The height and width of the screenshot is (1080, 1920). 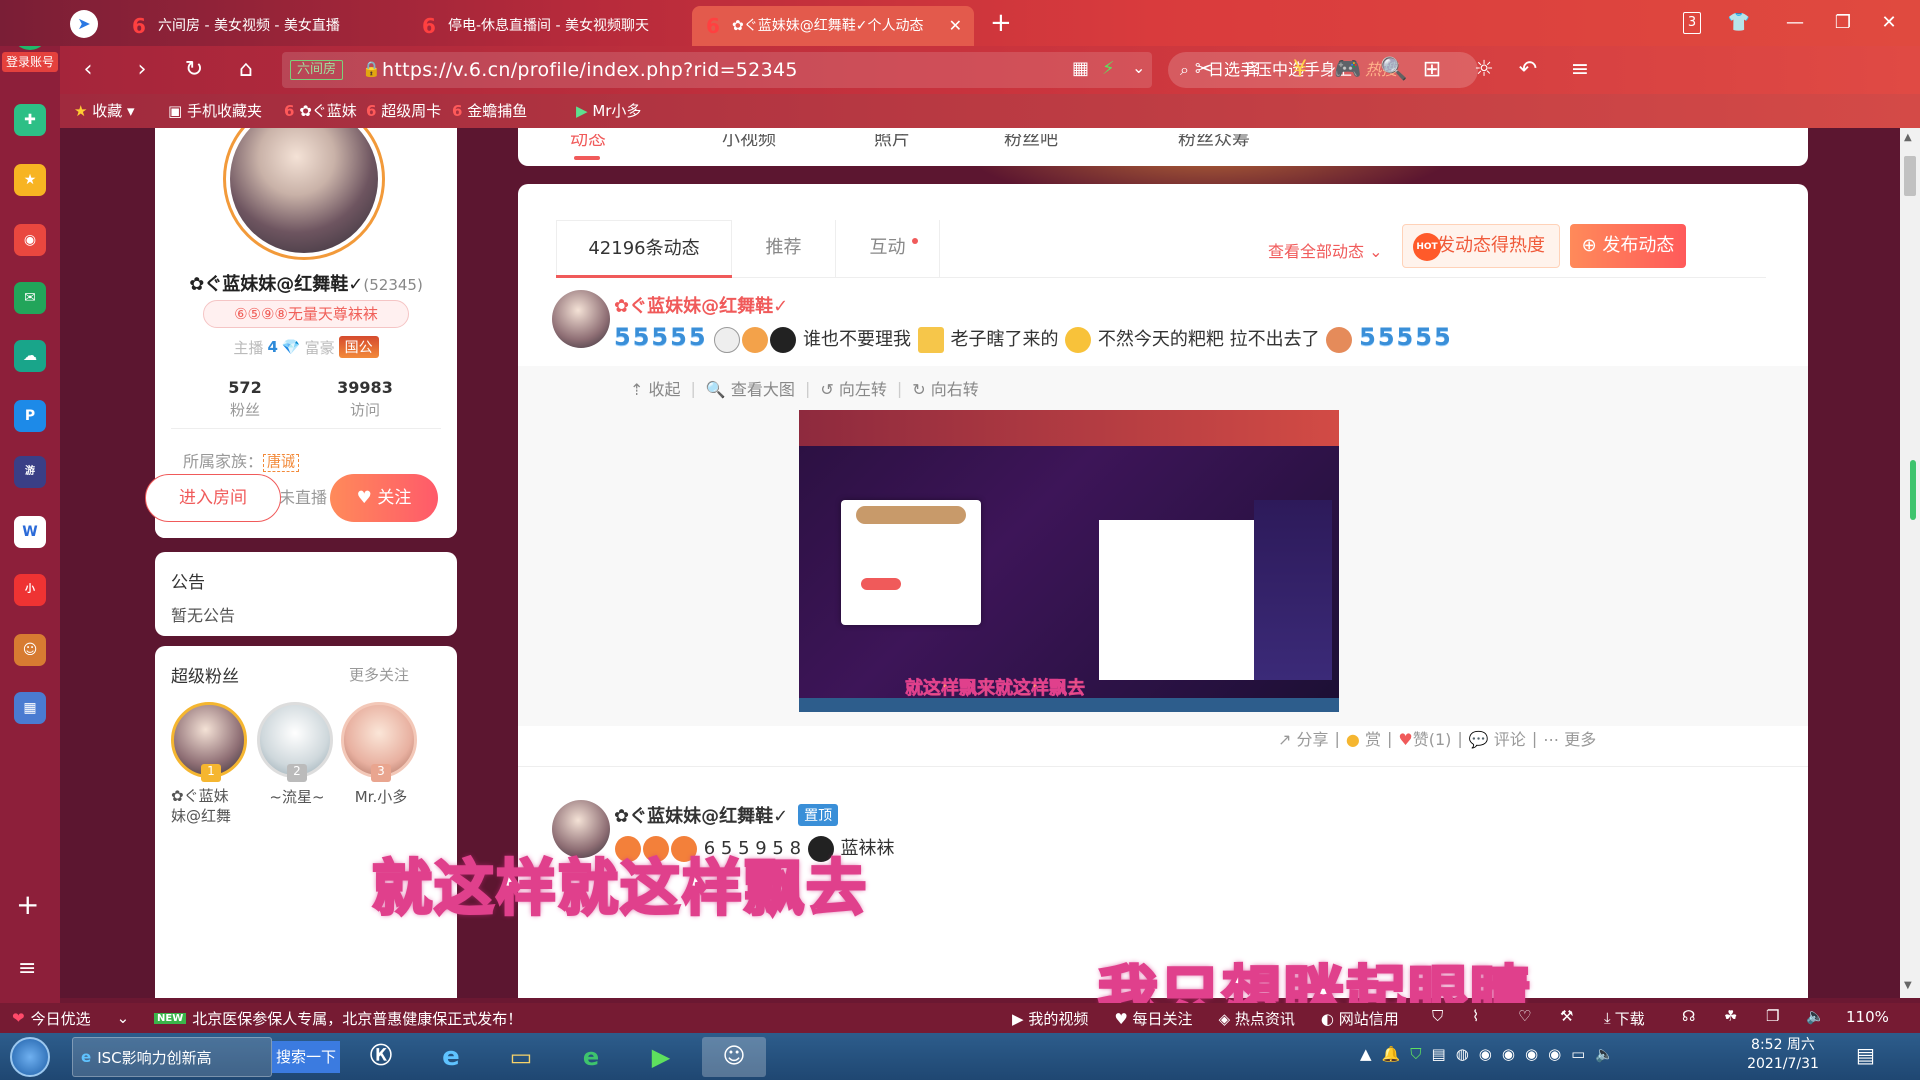 I want to click on magnifier-icon: 🔍, so click(x=1394, y=70).